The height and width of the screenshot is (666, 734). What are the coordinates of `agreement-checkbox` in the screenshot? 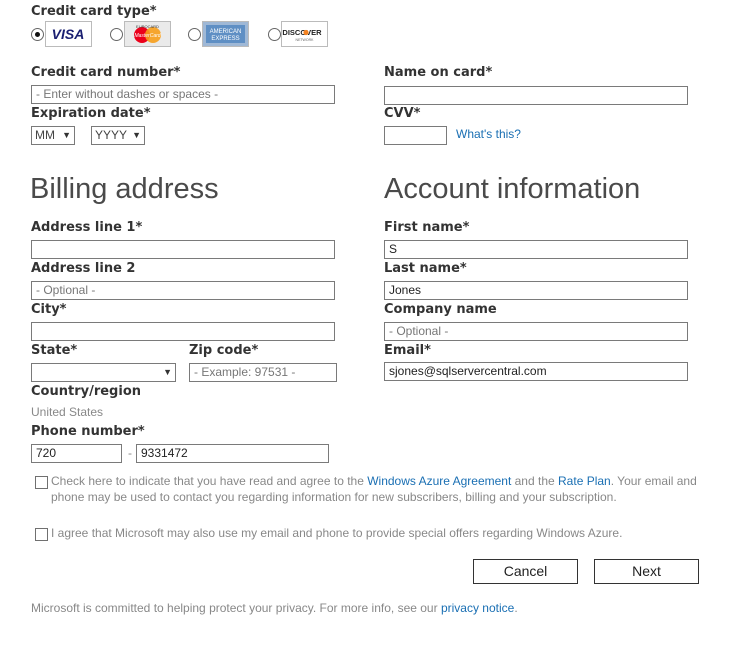 It's located at (41, 482).